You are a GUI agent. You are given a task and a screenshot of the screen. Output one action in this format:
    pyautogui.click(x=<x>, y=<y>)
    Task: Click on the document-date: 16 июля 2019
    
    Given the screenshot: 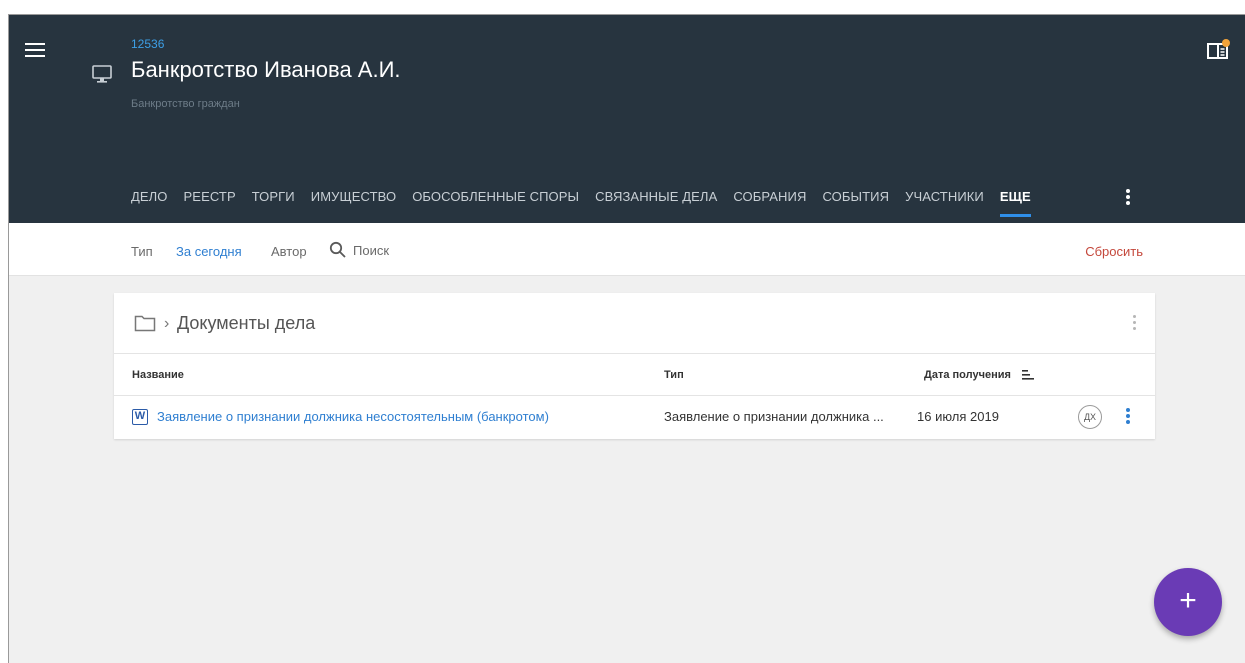 What is the action you would take?
    pyautogui.click(x=958, y=416)
    